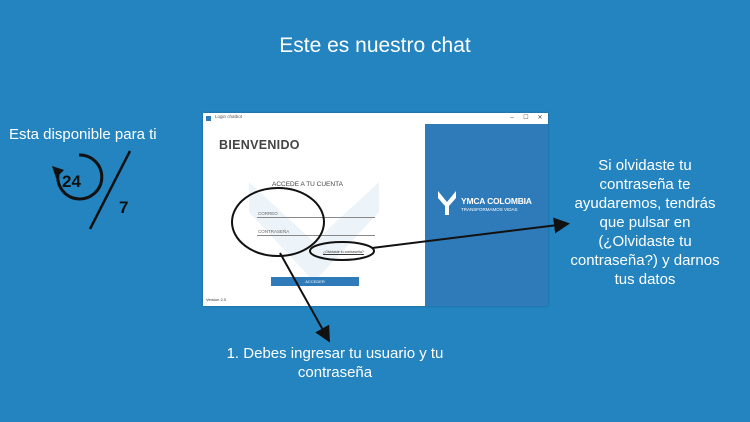  What do you see at coordinates (342, 251) in the screenshot?
I see `forgot-highlight-ellipse` at bounding box center [342, 251].